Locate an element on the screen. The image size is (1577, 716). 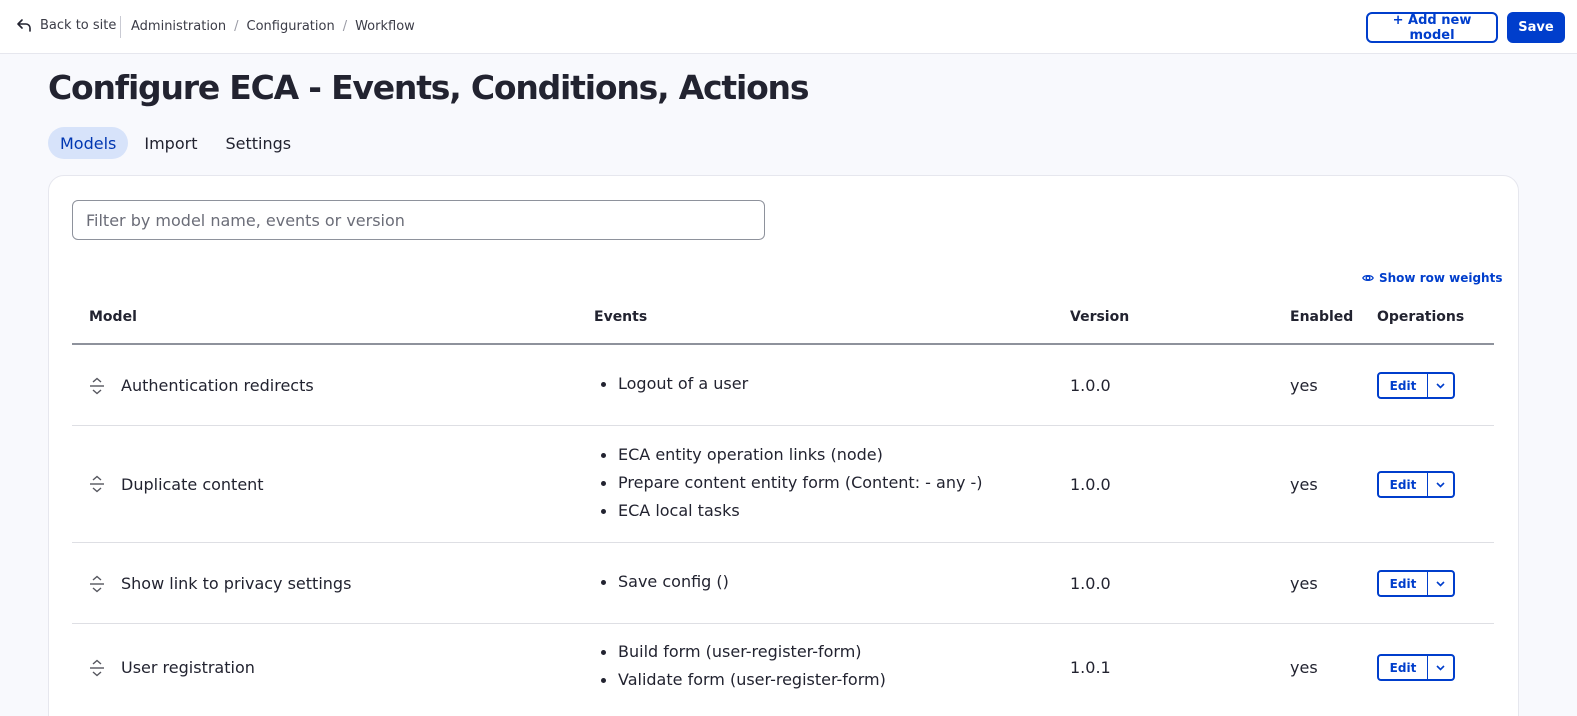
model-name: User registration is located at coordinates (188, 667).